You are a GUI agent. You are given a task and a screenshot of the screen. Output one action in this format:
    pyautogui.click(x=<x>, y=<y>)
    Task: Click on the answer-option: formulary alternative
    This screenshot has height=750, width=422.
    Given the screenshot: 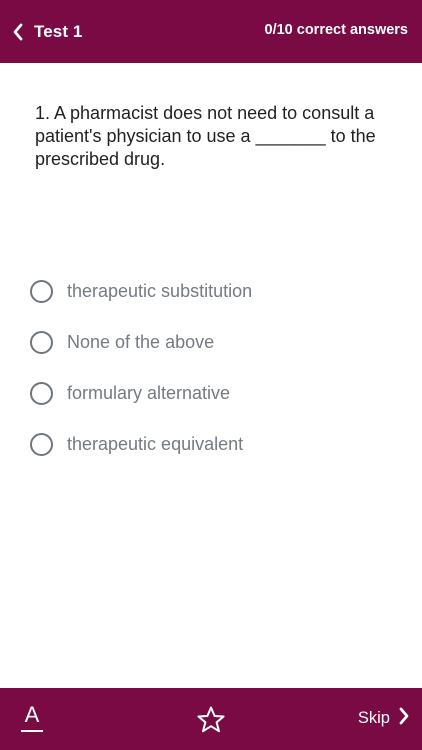 What is the action you would take?
    pyautogui.click(x=215, y=393)
    